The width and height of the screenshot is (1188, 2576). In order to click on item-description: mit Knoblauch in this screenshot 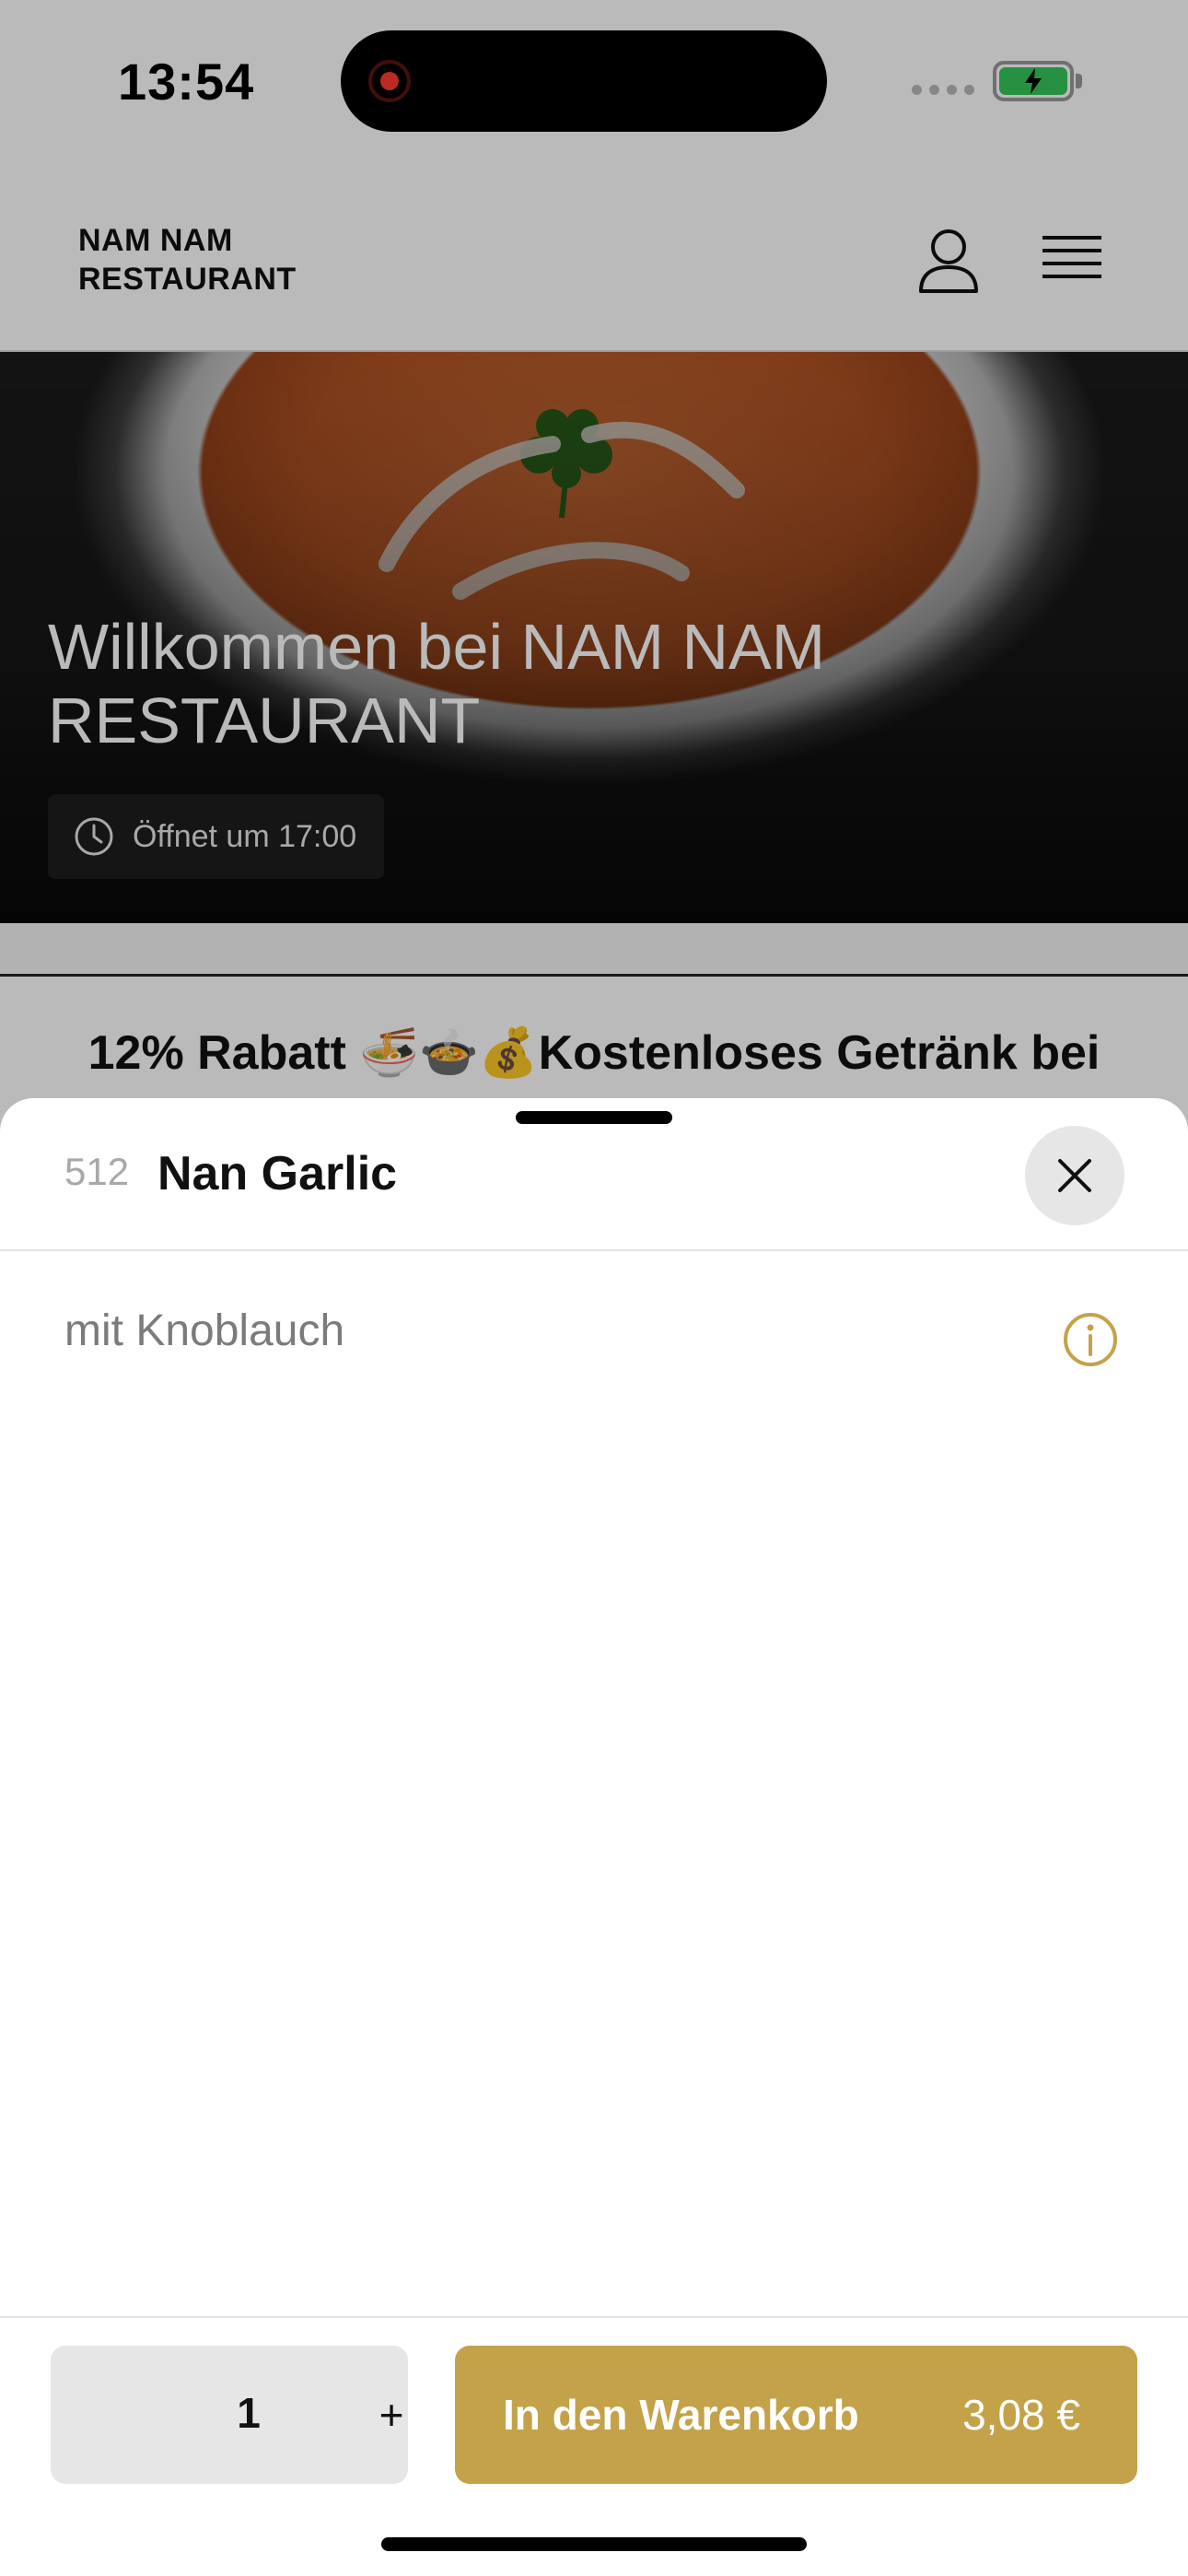, I will do `click(204, 1330)`.